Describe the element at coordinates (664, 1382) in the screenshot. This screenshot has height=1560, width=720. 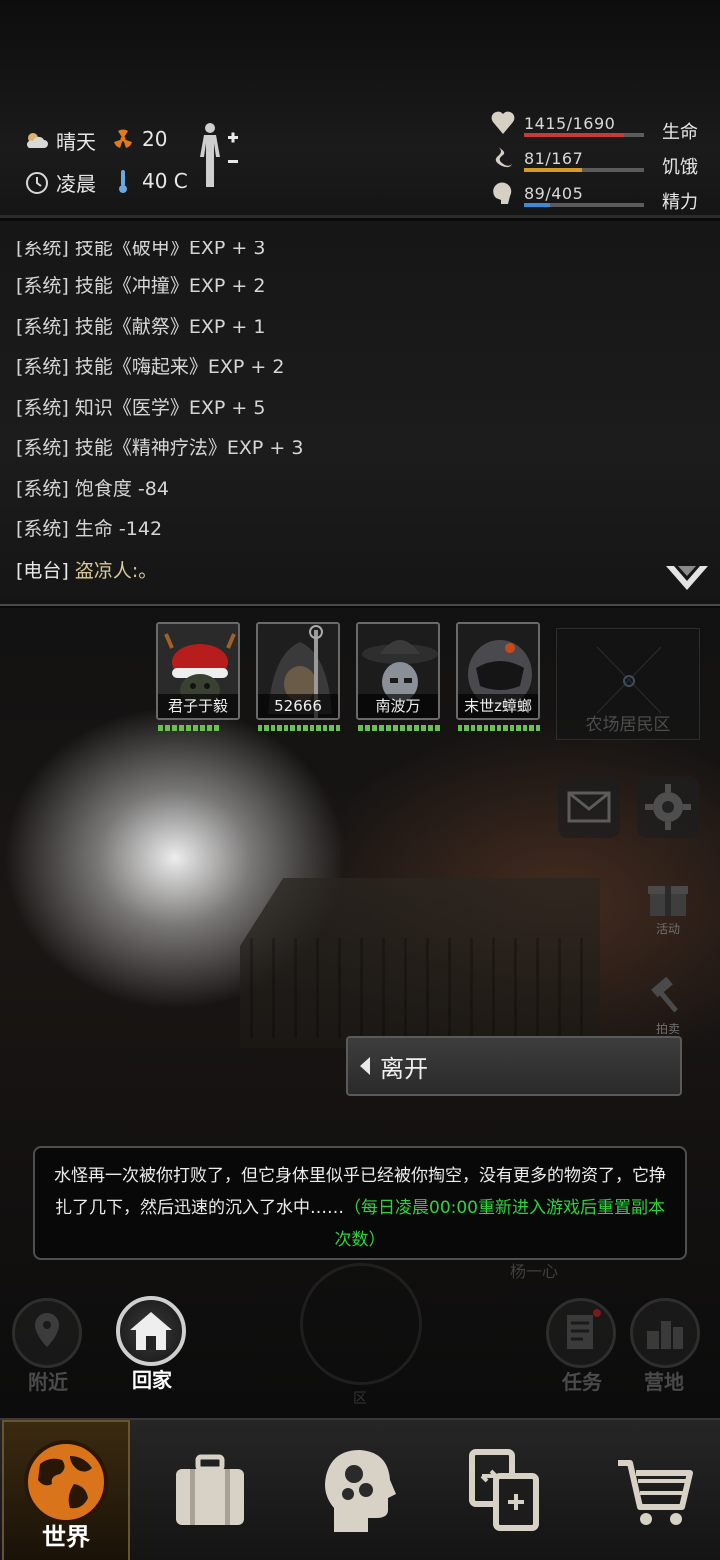
I see `camp-label: 营地` at that location.